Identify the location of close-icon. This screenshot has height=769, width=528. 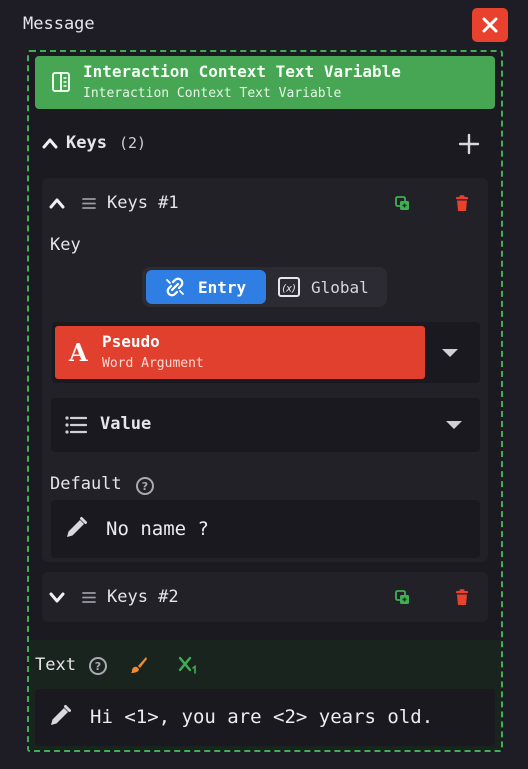
(490, 25).